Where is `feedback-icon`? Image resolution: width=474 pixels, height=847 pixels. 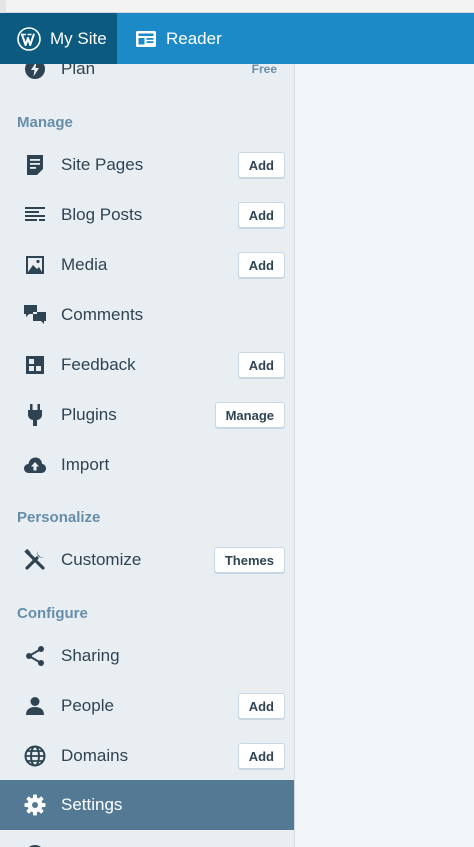
feedback-icon is located at coordinates (35, 365).